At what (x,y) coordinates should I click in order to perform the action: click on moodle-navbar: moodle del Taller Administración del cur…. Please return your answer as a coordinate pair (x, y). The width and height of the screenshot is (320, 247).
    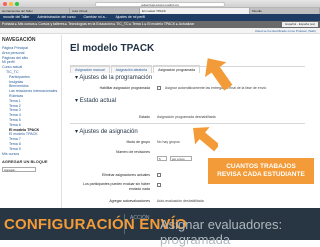
    Looking at the image, I should click on (160, 17).